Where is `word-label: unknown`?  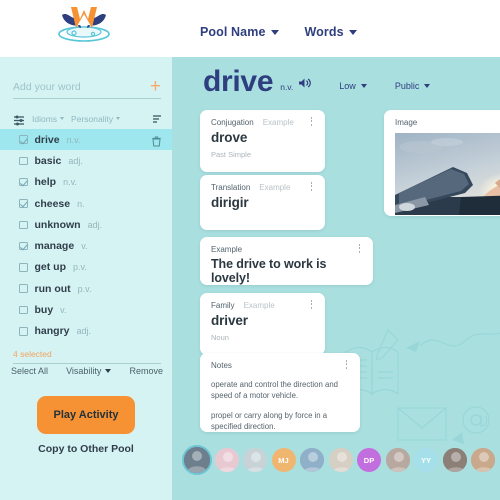
word-label: unknown is located at coordinates (57, 224).